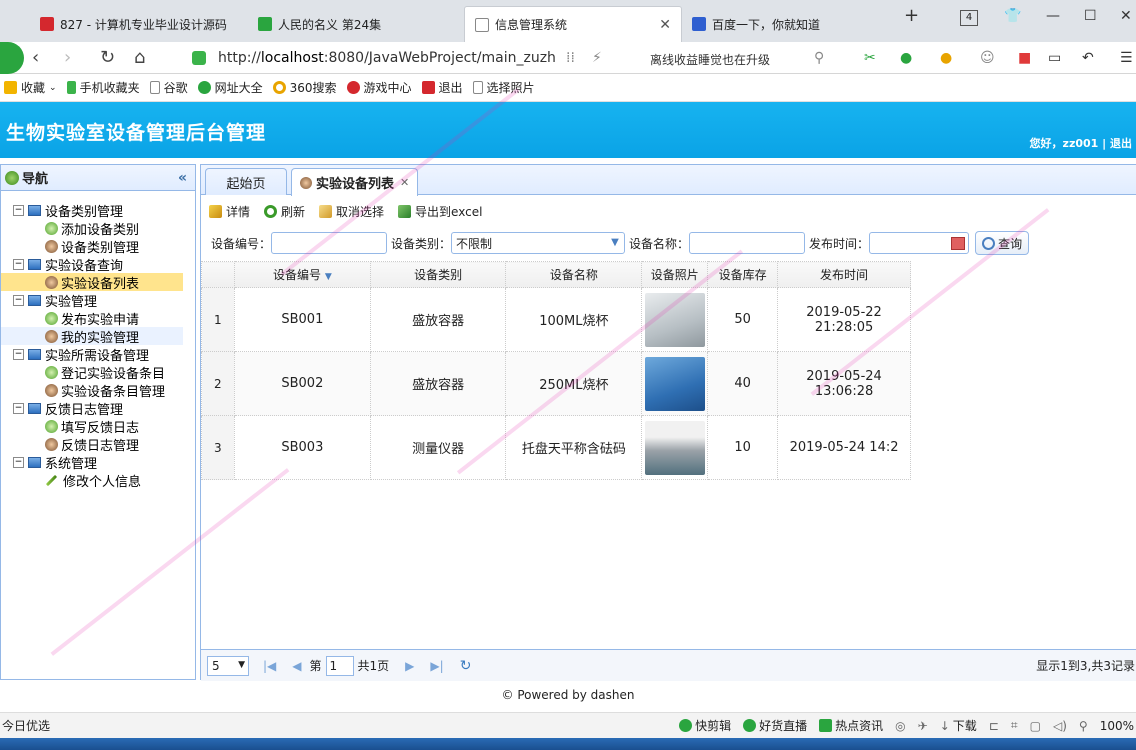 The image size is (1136, 750). I want to click on tree-item-register-entry: 登记实验设备条目, so click(98, 372).